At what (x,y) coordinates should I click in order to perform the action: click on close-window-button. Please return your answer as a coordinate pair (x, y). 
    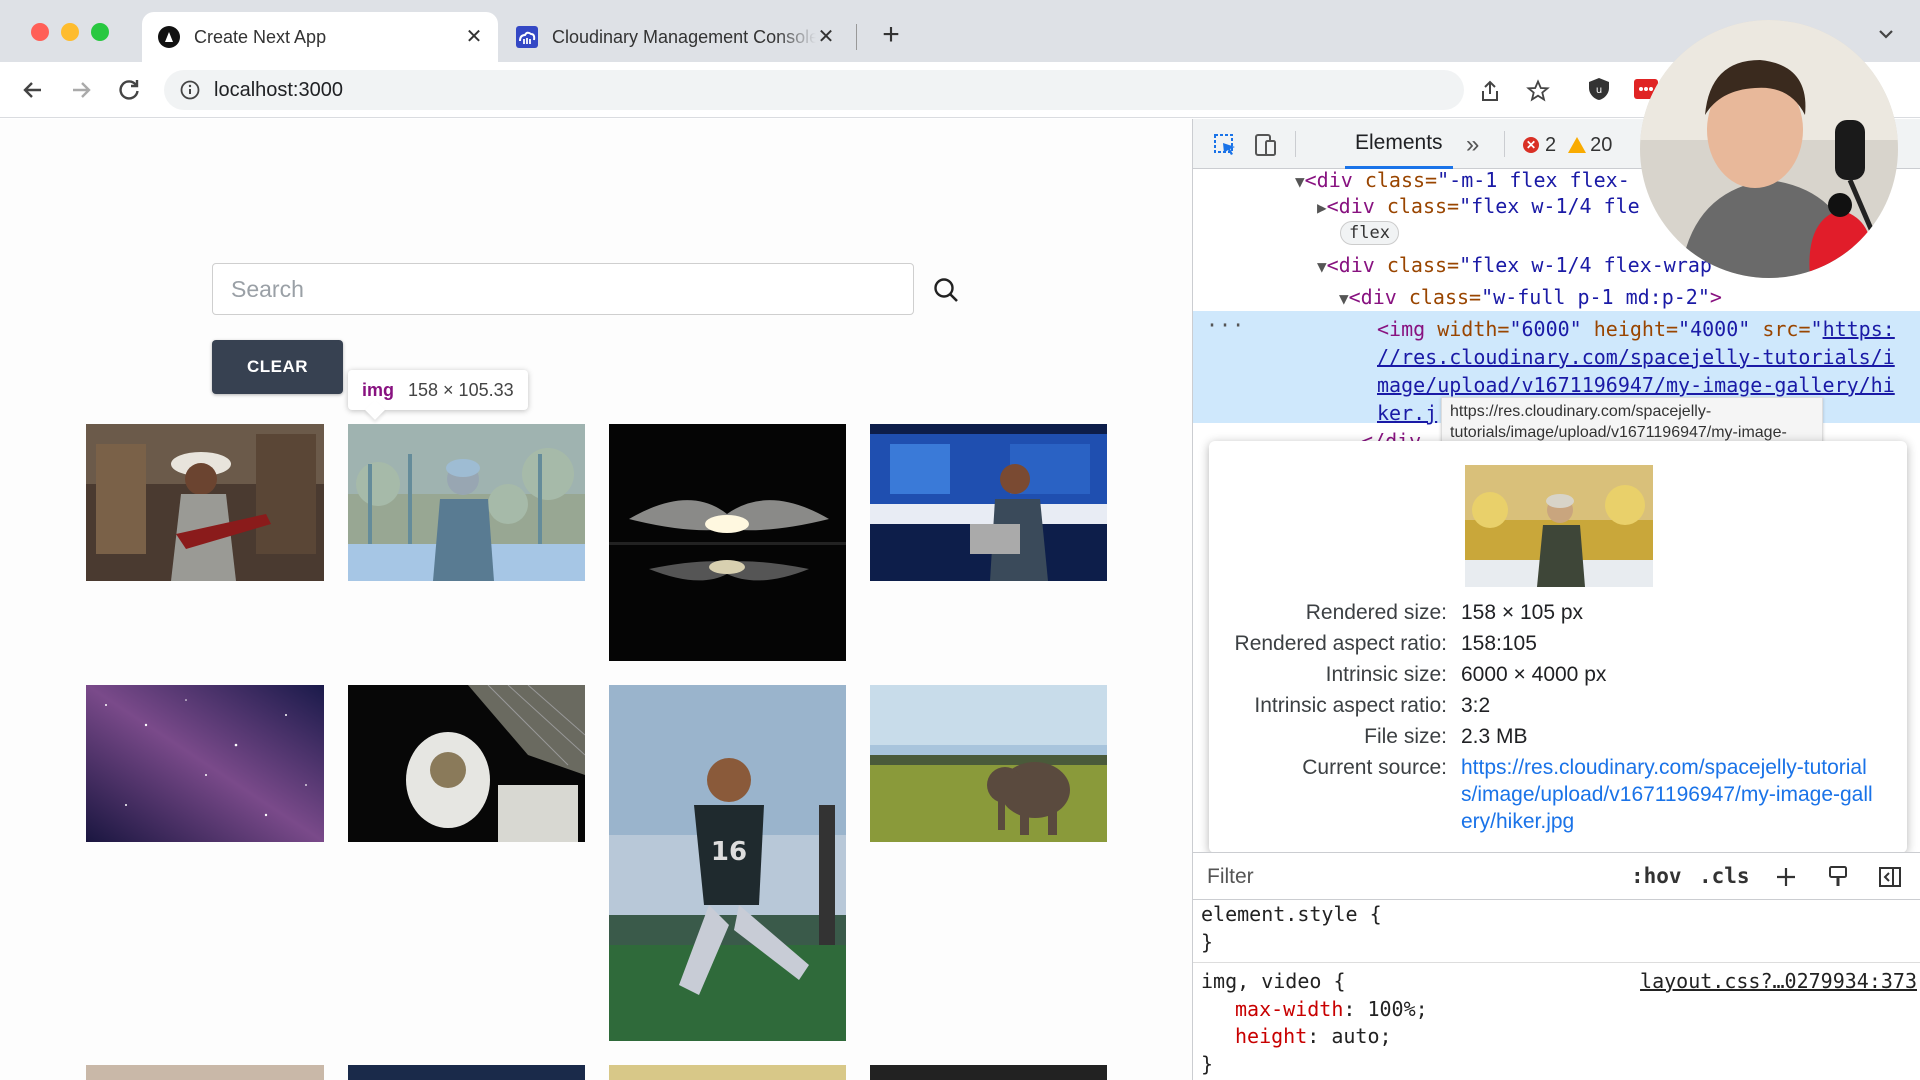
    Looking at the image, I should click on (40, 32).